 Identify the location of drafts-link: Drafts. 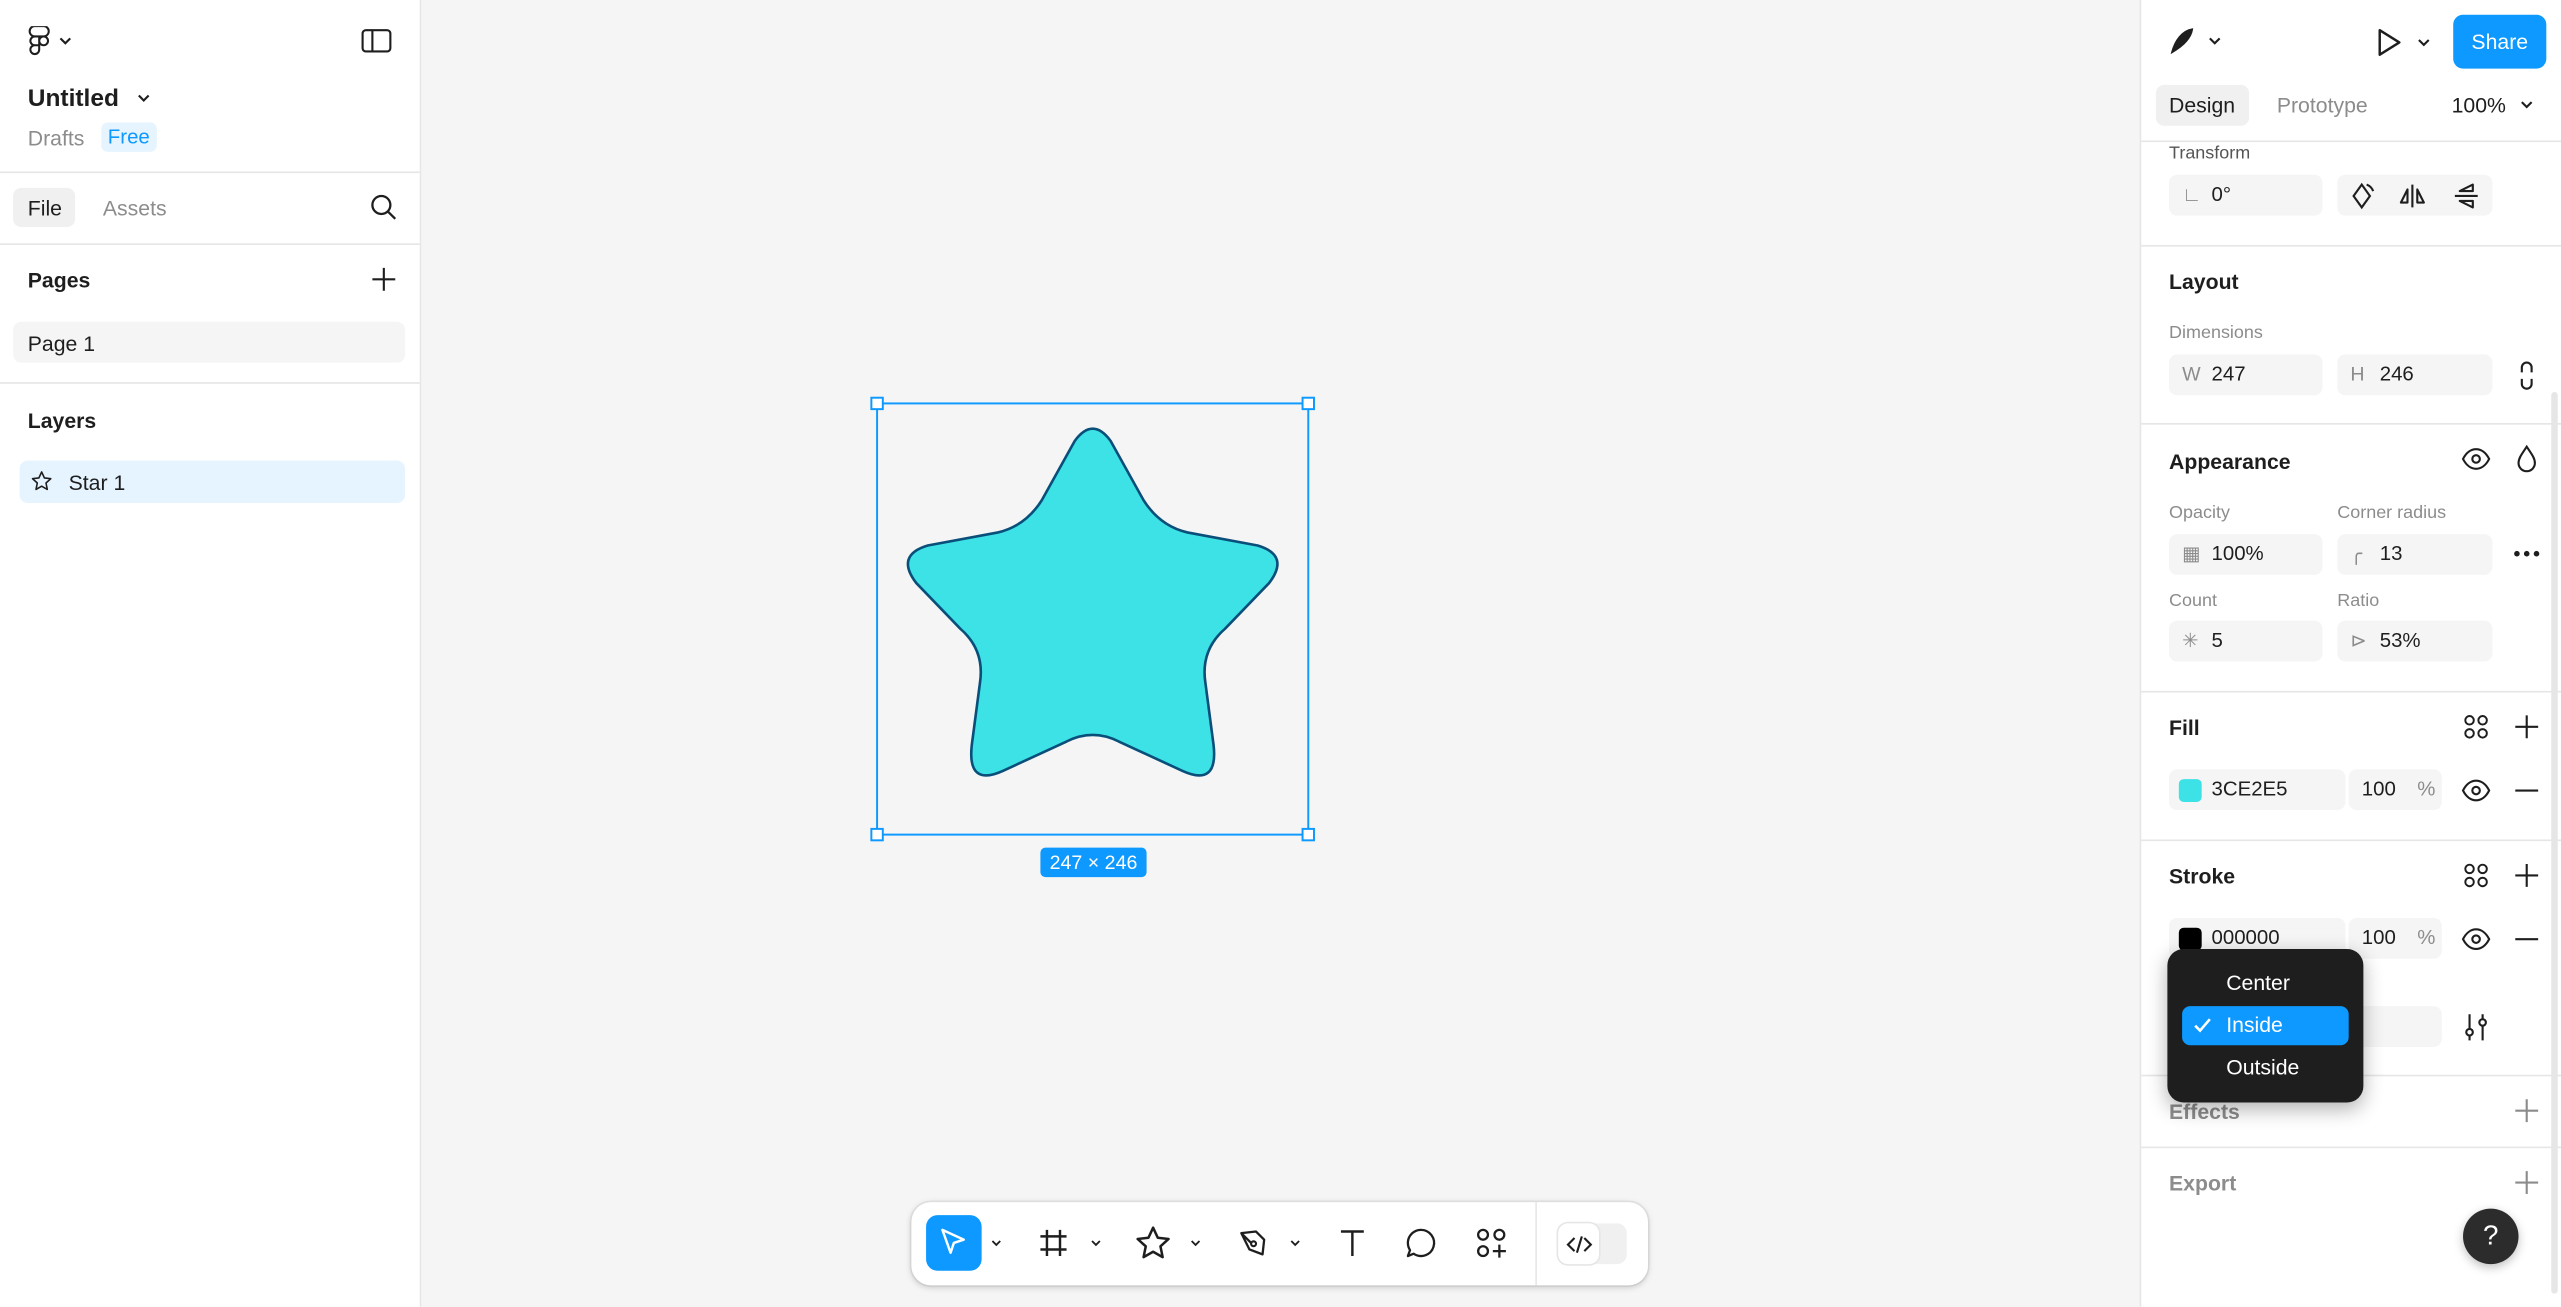
(56, 138).